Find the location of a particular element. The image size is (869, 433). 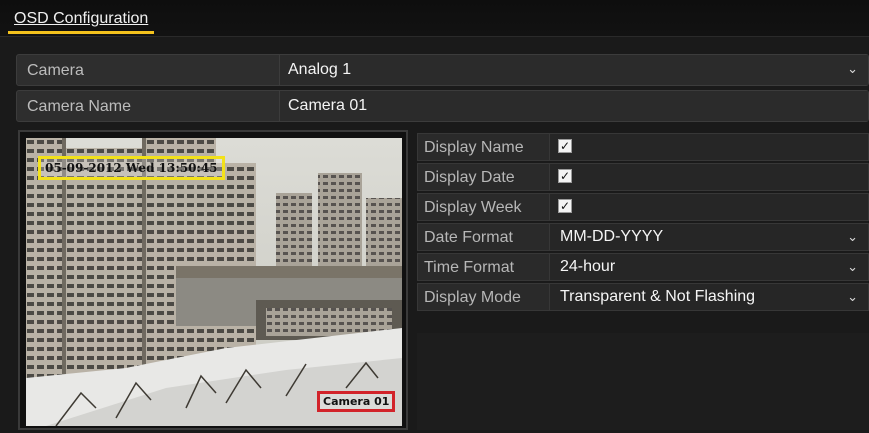

osd-date-overlay: 05-09-2012 Wed 13:50:45 is located at coordinates (131, 168).